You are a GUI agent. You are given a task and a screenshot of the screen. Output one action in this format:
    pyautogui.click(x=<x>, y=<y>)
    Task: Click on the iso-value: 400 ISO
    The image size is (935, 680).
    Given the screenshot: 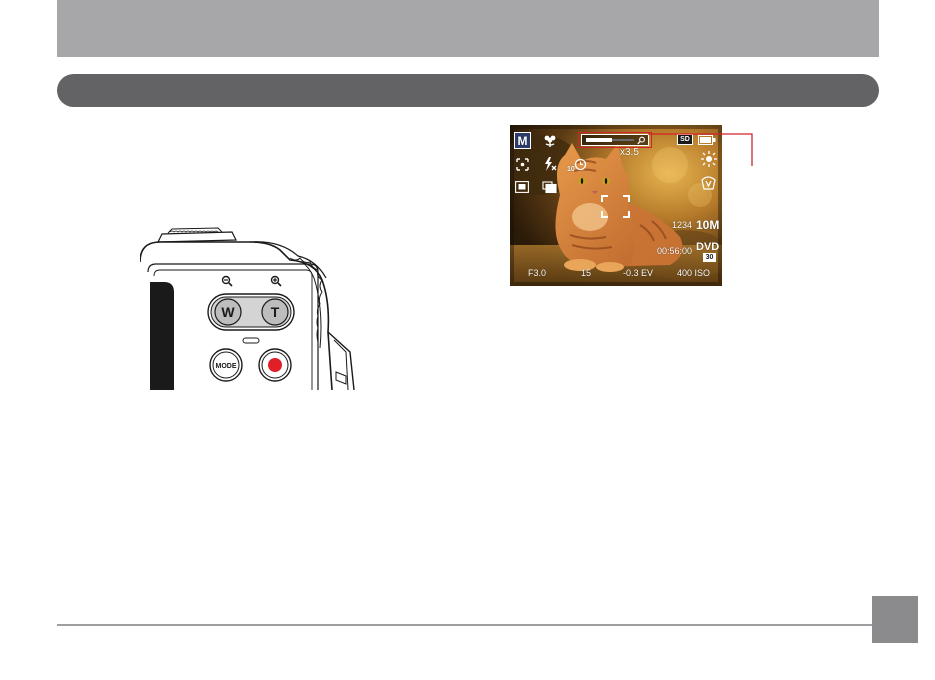 What is the action you would take?
    pyautogui.click(x=694, y=273)
    